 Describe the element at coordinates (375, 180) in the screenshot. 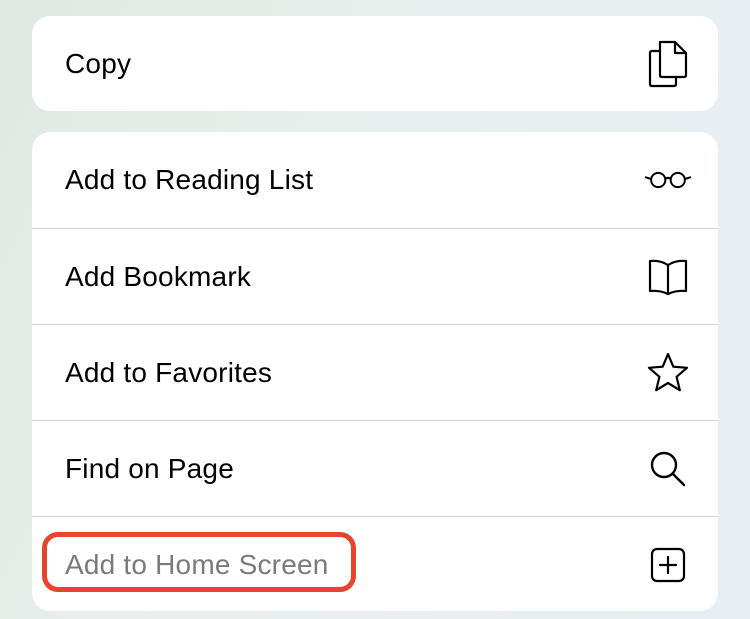

I see `add-to-reading-list-item: Add to Reading List` at that location.